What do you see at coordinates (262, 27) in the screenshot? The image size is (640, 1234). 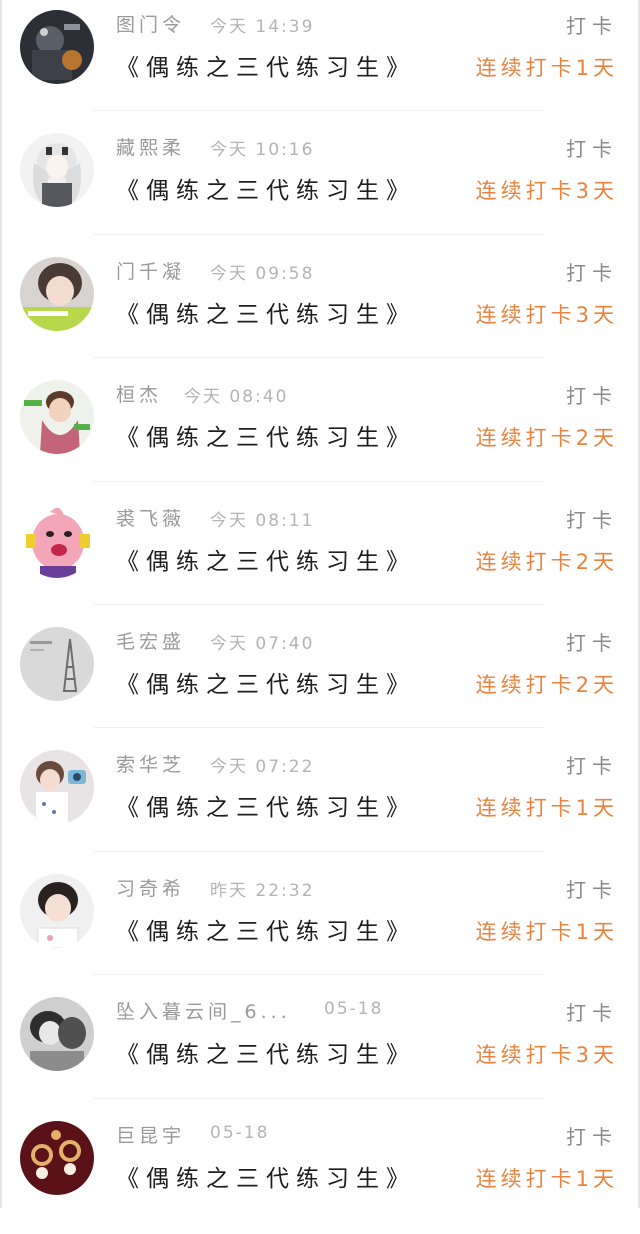 I see `checkin-time: 今天 14:39` at bounding box center [262, 27].